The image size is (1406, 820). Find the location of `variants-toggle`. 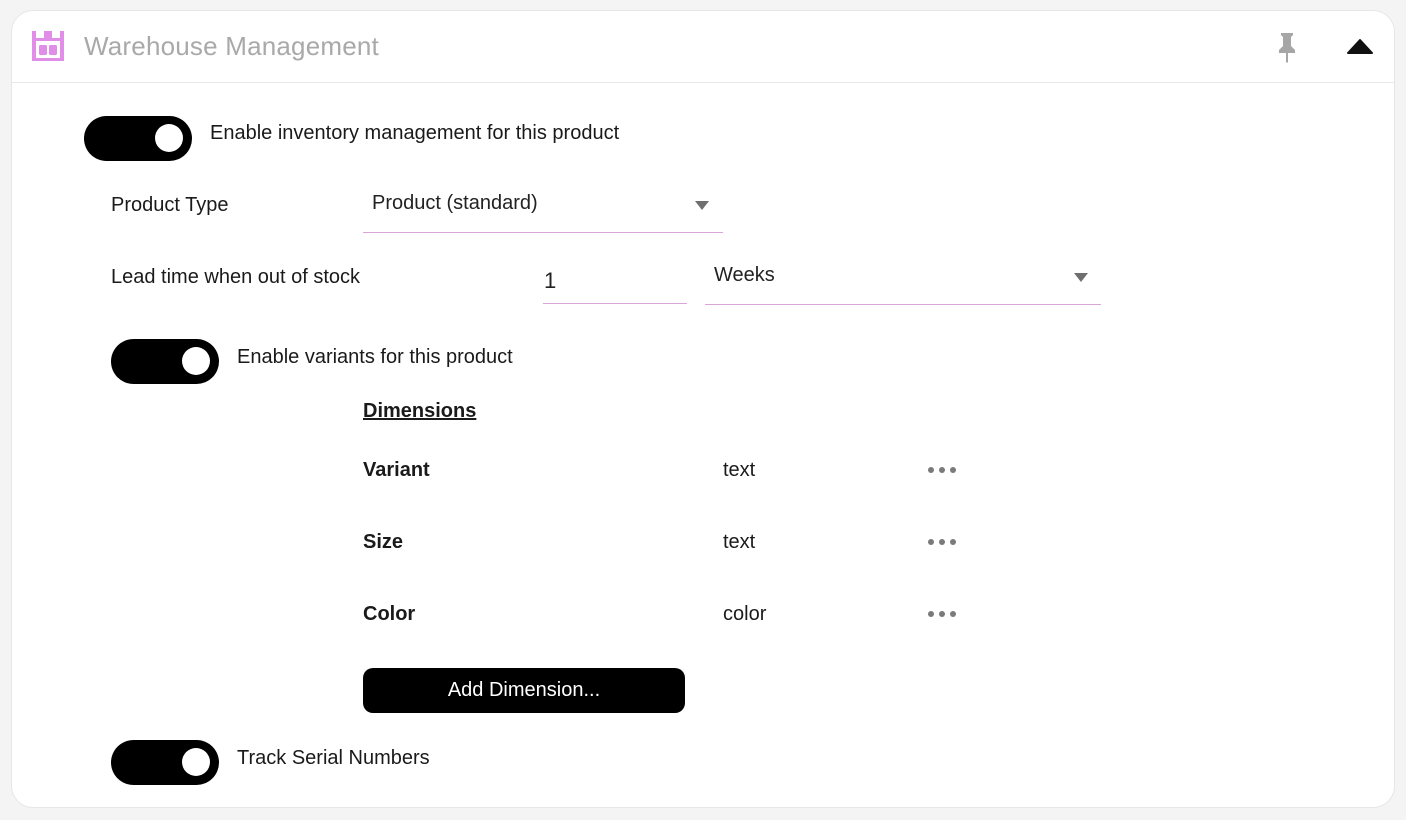

variants-toggle is located at coordinates (165, 361).